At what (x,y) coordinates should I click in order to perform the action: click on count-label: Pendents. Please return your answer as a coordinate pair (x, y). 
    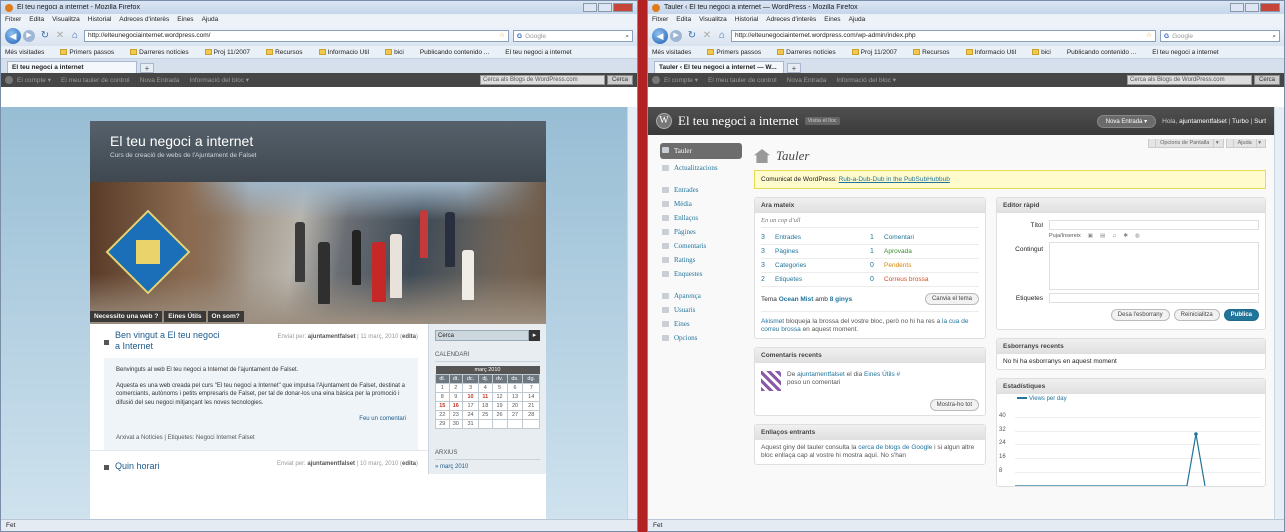
    Looking at the image, I should click on (897, 265).